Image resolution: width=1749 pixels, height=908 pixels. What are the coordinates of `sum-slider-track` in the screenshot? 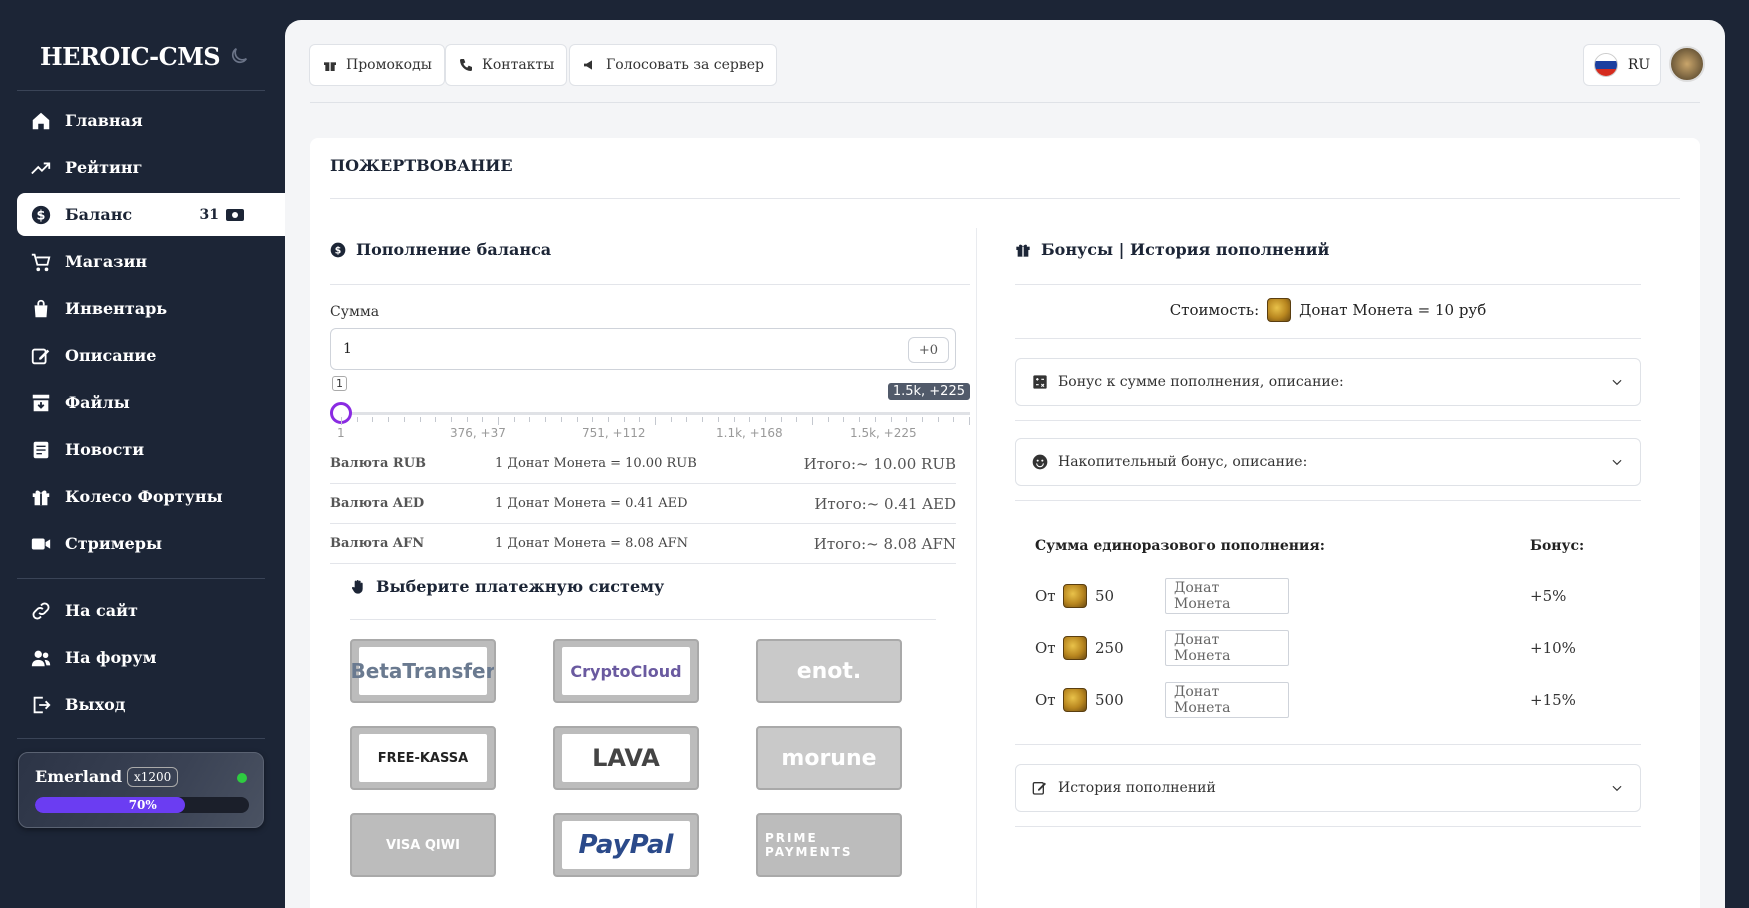 It's located at (655, 413).